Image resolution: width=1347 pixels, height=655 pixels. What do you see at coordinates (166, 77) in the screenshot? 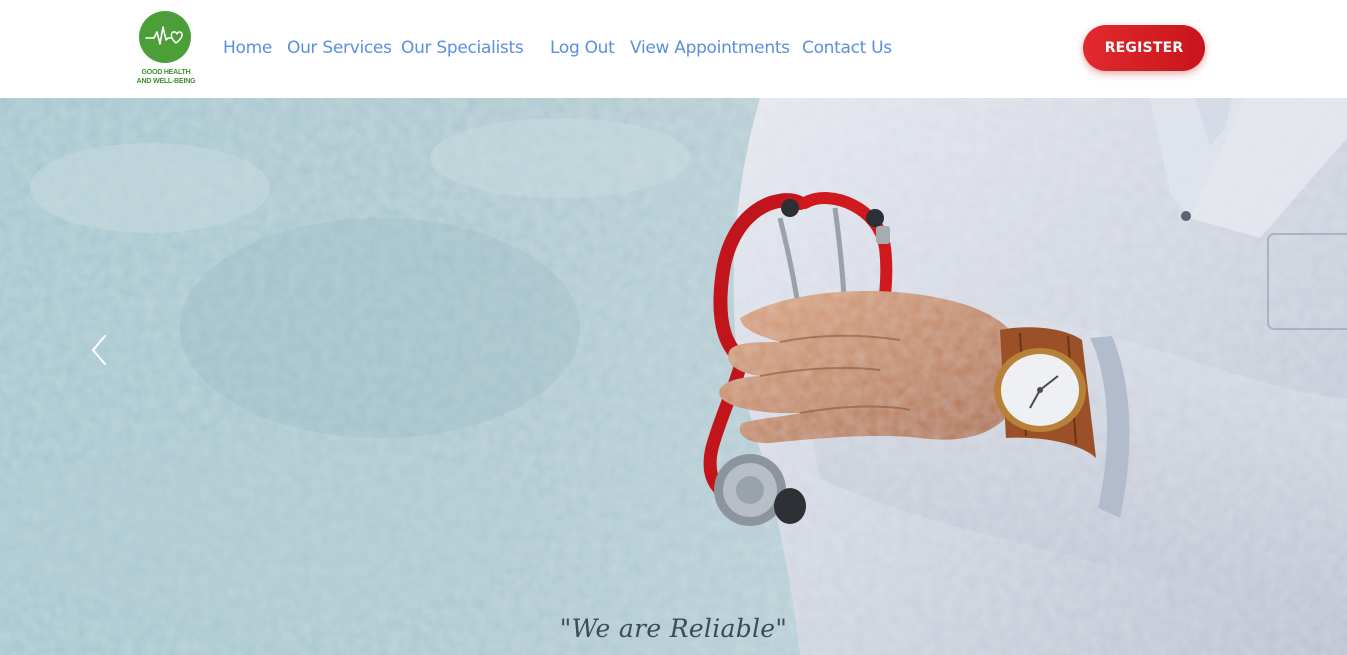
I see `brand-logo-text: GOOD HEALTH AND WELL-BEING` at bounding box center [166, 77].